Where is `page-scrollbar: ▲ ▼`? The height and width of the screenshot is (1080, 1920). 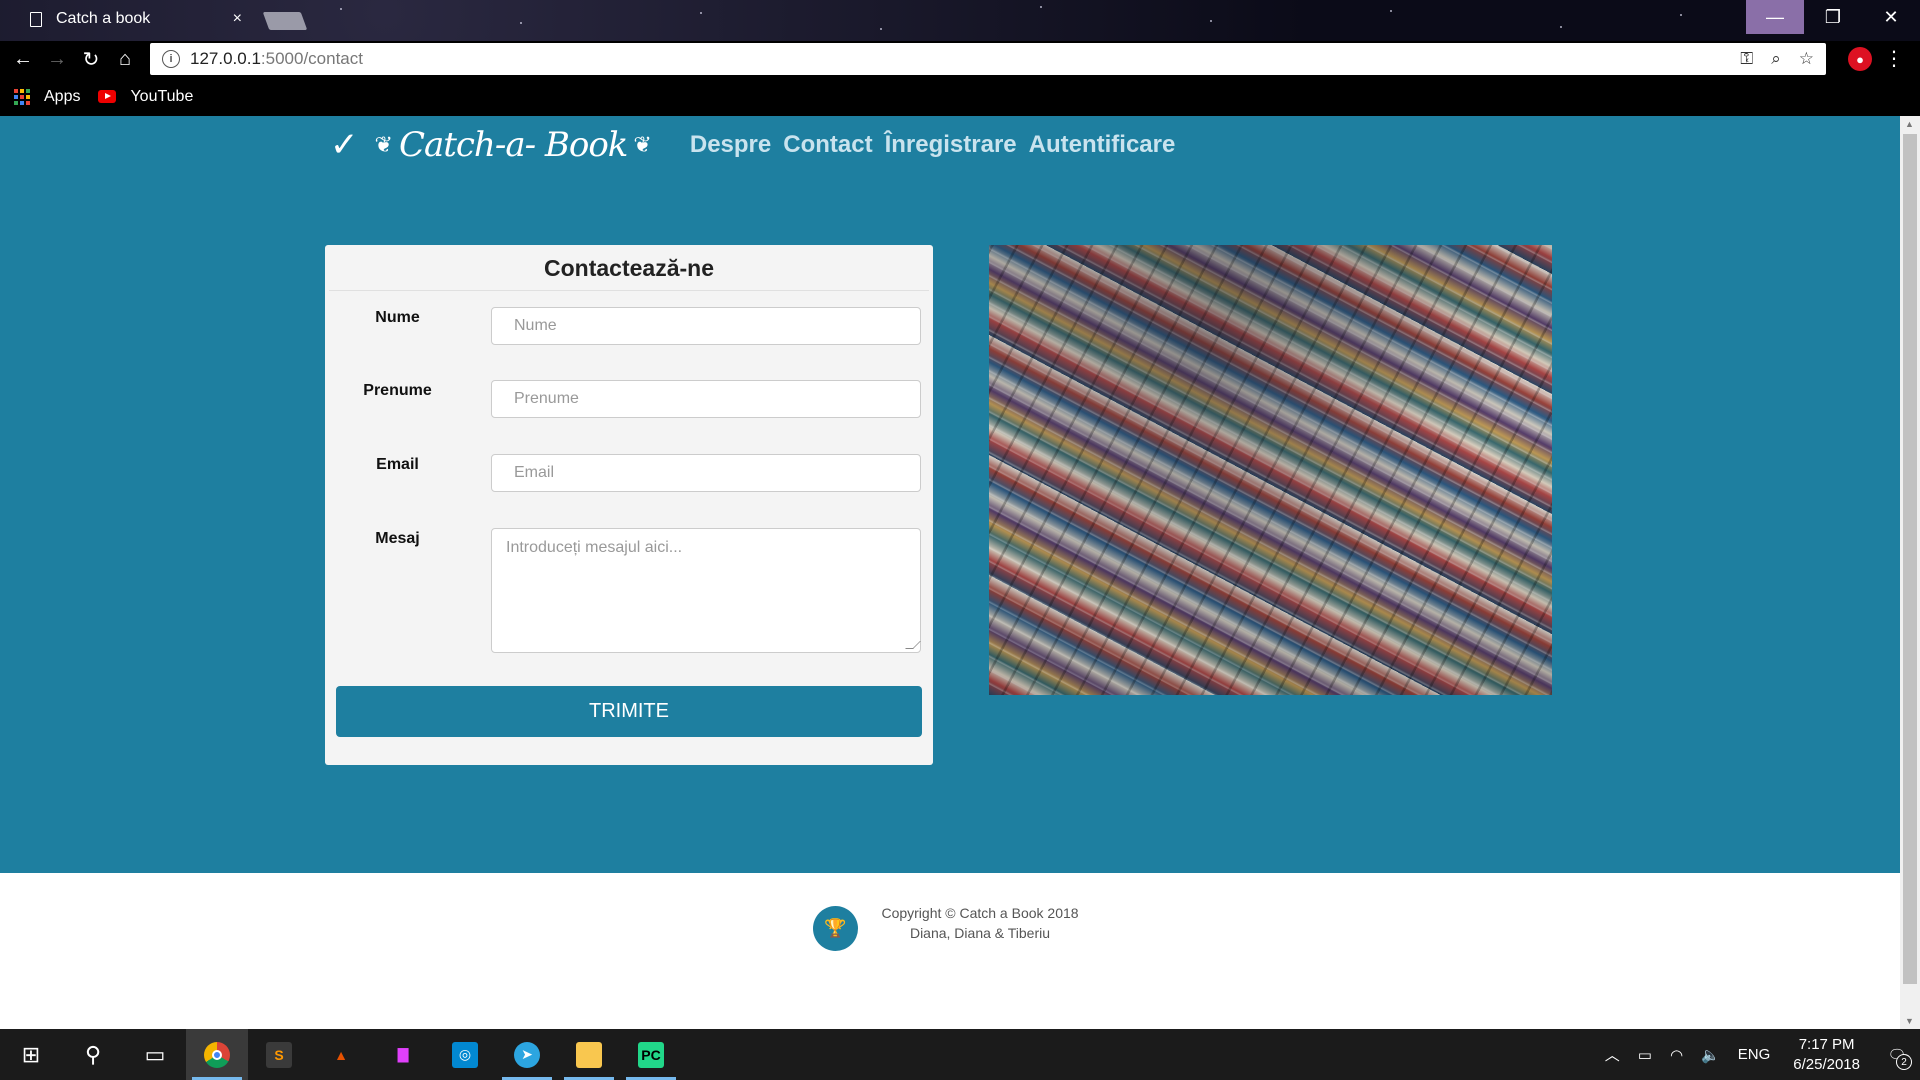 page-scrollbar: ▲ ▼ is located at coordinates (1910, 572).